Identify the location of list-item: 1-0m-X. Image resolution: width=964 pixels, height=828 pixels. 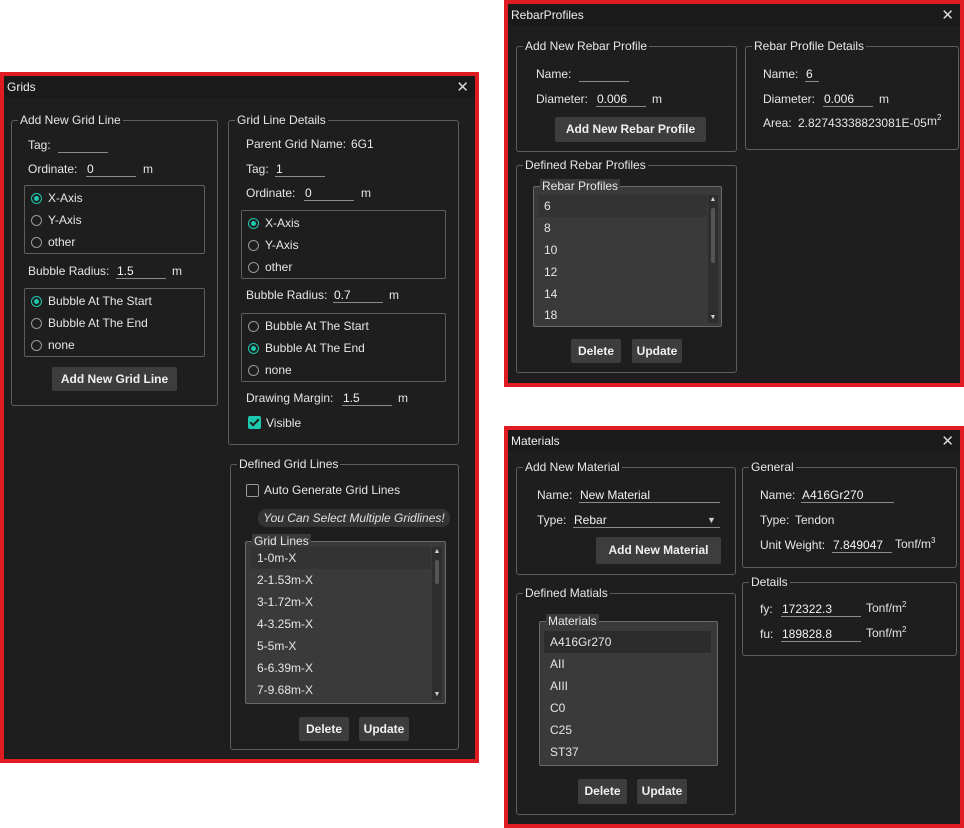
(341, 558).